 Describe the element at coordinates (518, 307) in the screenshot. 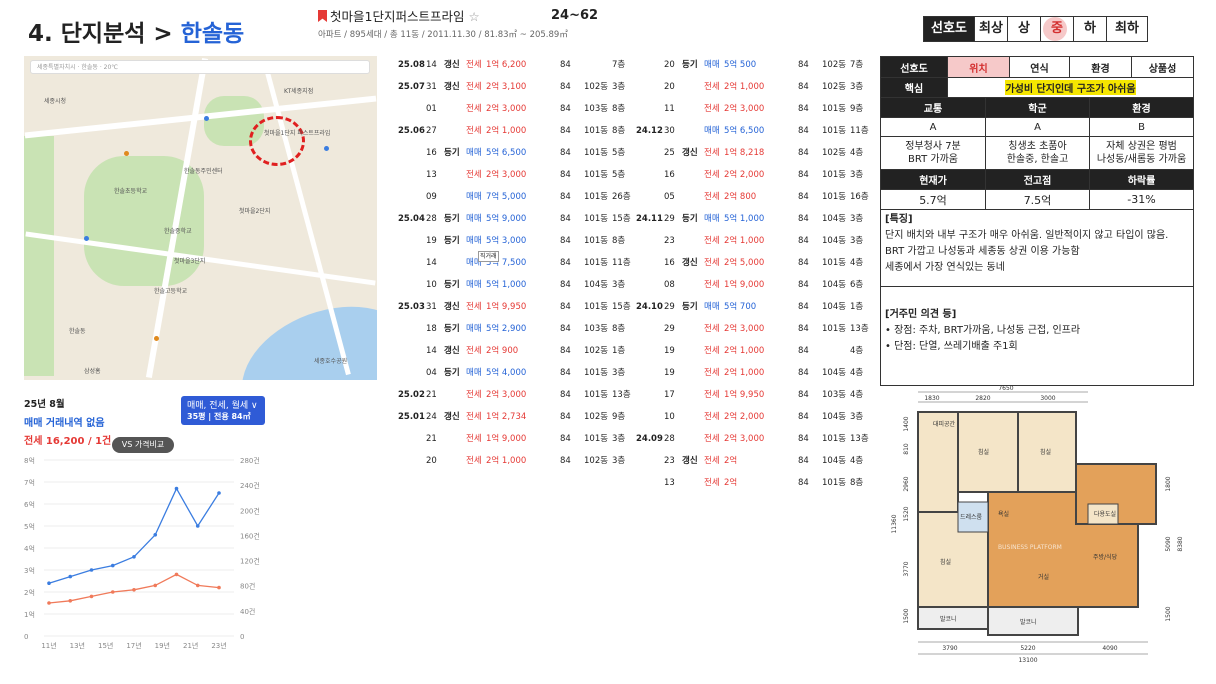

I see `transaction-row: 25.03 31 갱신 전세 1억 9,950 84 101동 15층` at that location.